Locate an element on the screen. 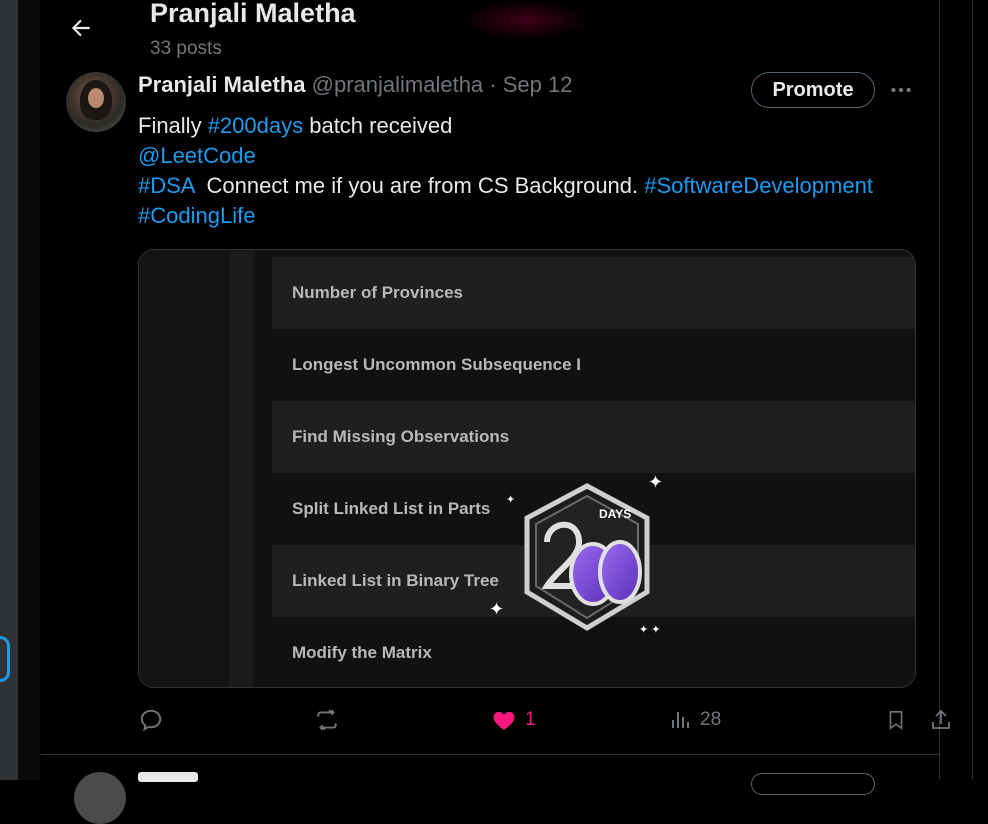  more-icon is located at coordinates (901, 90).